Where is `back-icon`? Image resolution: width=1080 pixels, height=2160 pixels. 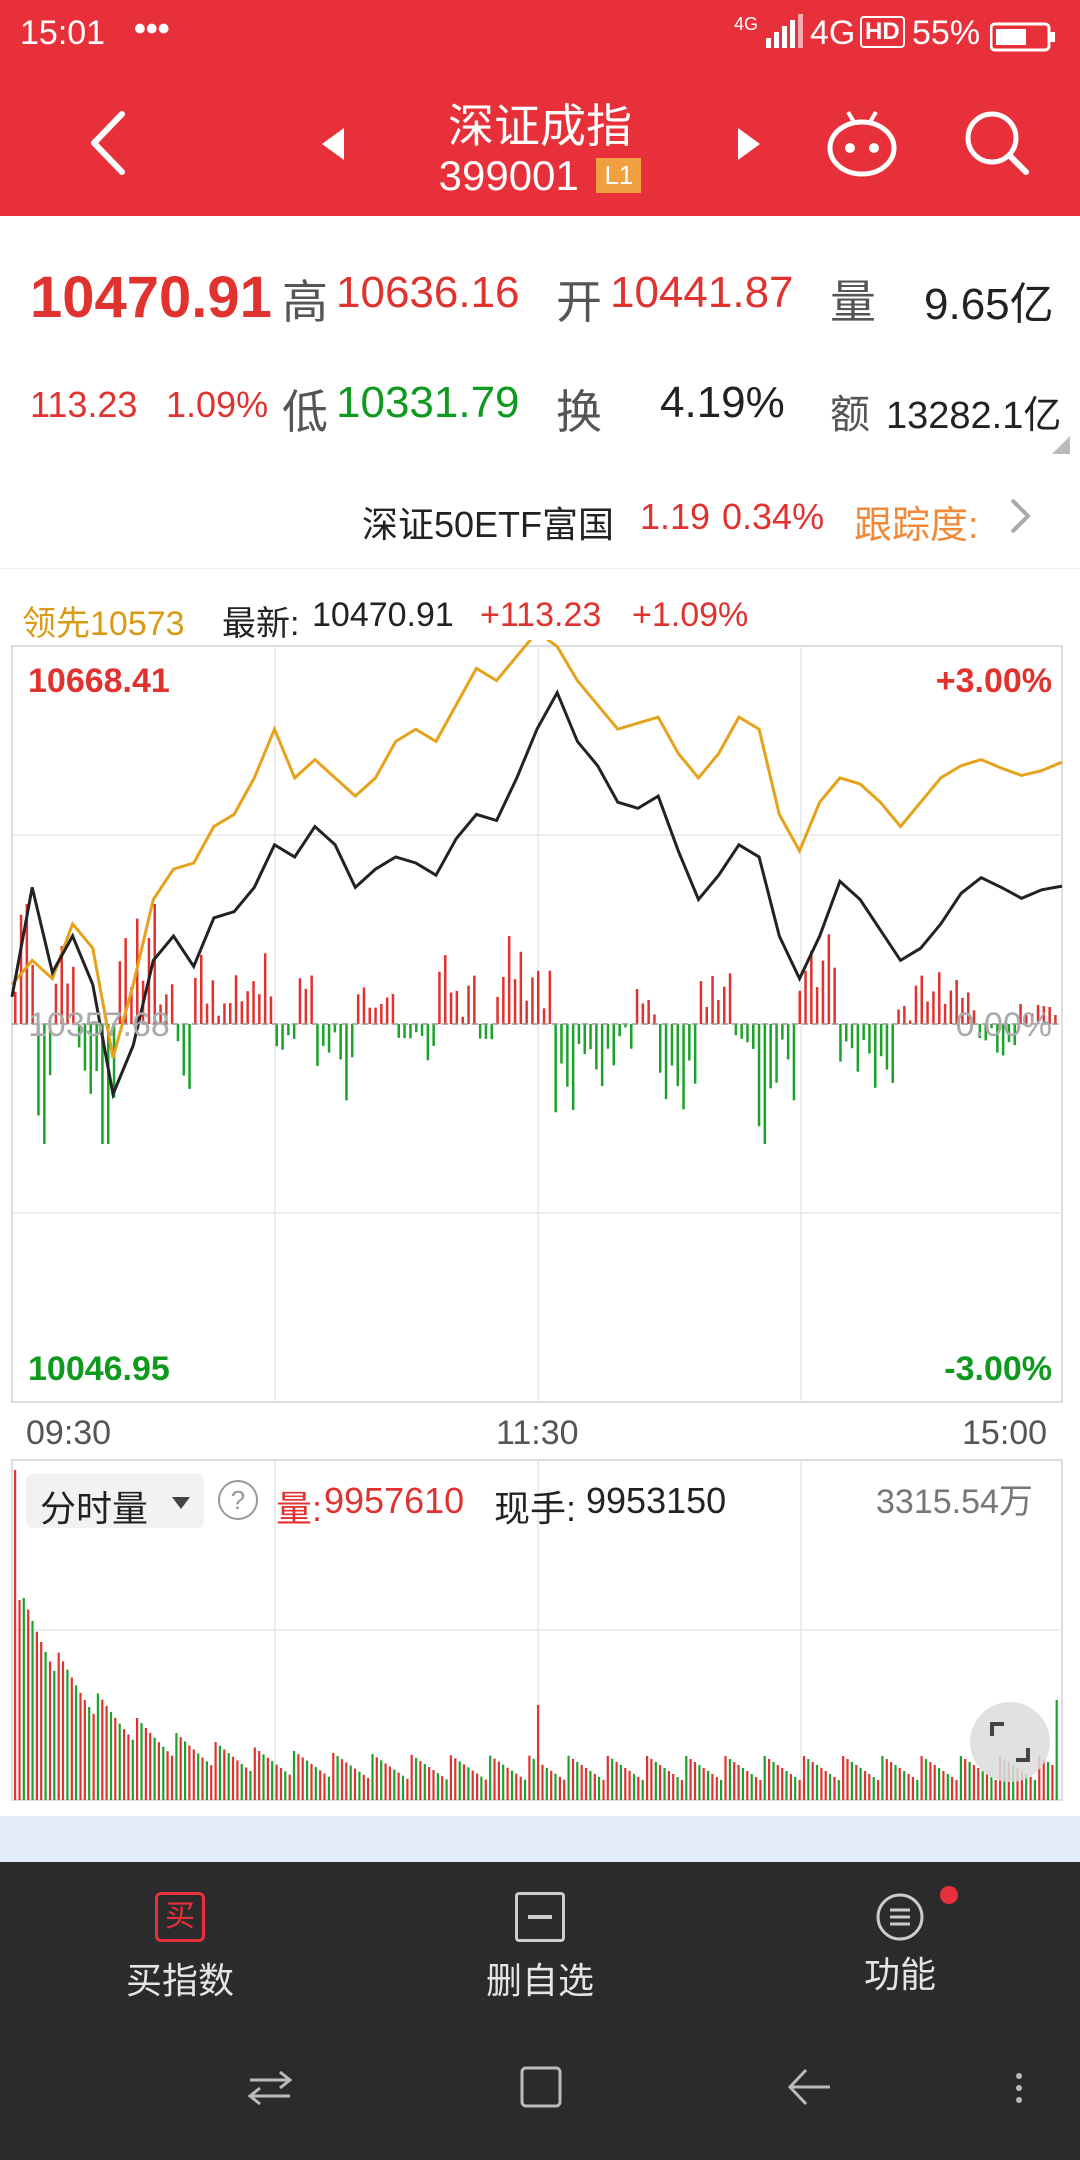 back-icon is located at coordinates (108, 143).